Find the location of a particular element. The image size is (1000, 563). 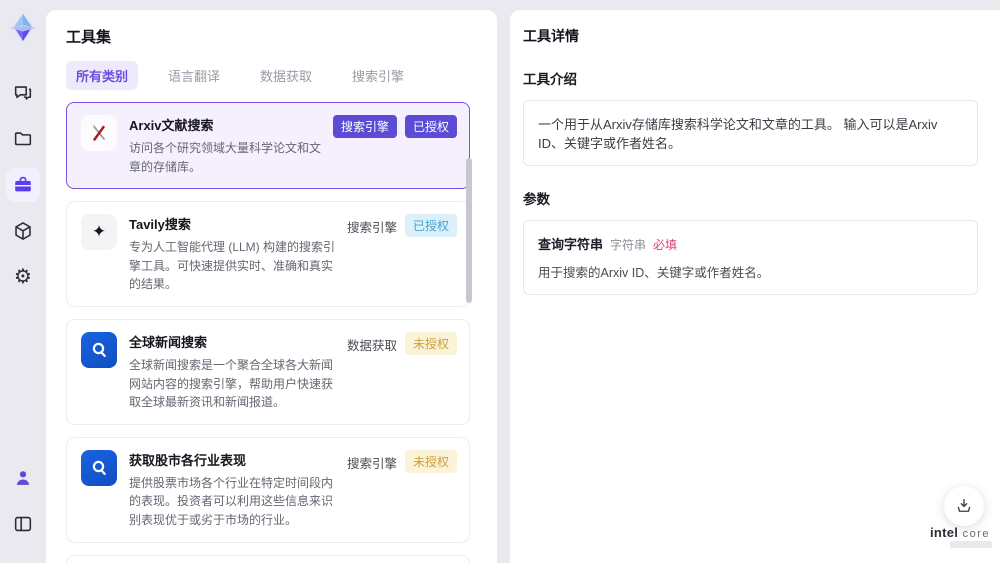

tool-name: 全球新闻搜索 is located at coordinates (168, 342).